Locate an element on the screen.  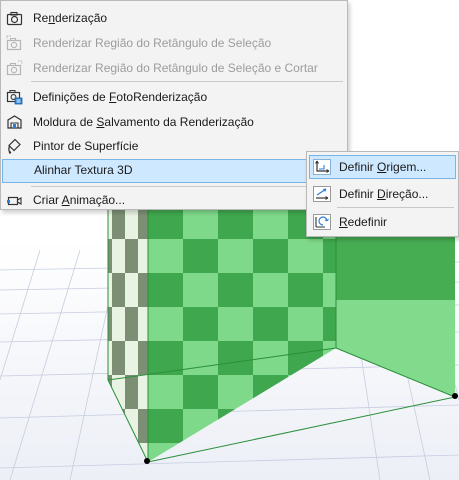
menu-item-moldura-salvamento: Moldura de Salvamento da Renderização is located at coordinates (174, 122).